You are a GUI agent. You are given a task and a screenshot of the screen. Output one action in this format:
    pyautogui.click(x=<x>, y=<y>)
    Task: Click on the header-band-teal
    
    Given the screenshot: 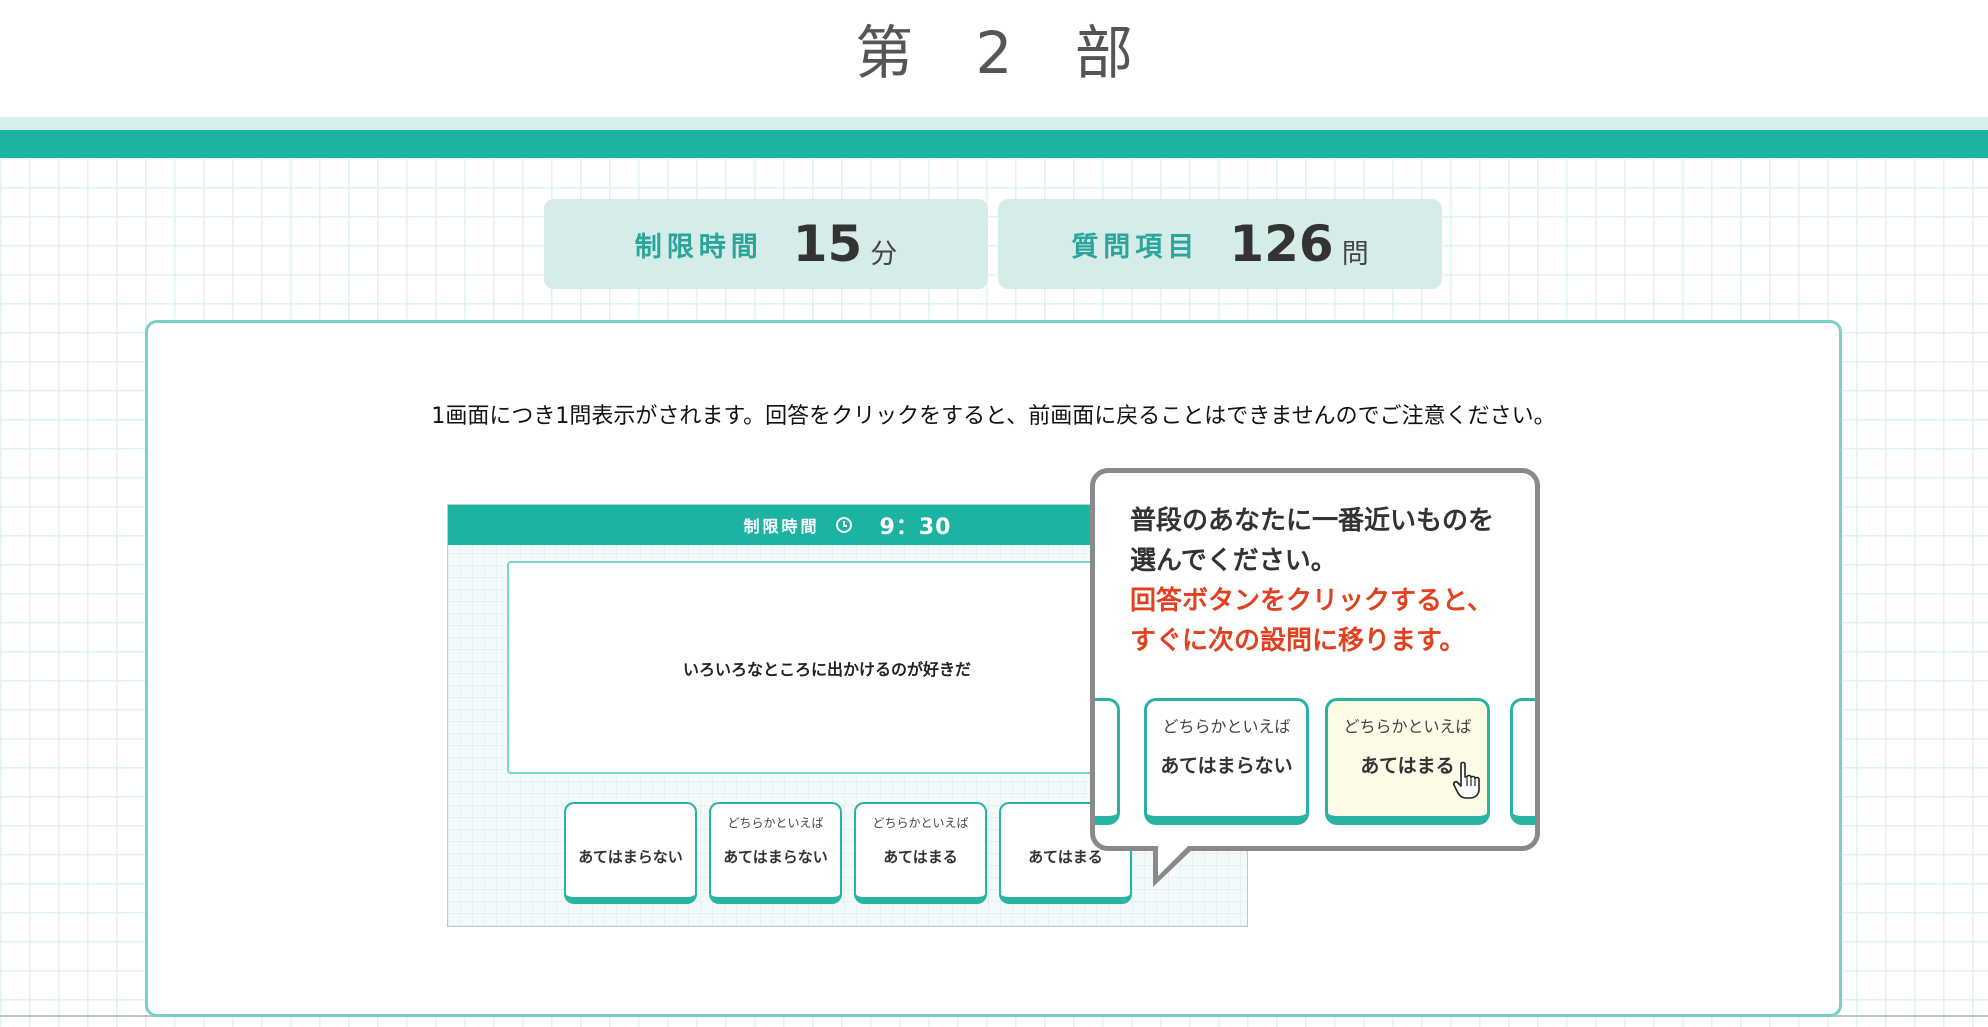 What is the action you would take?
    pyautogui.click(x=994, y=144)
    